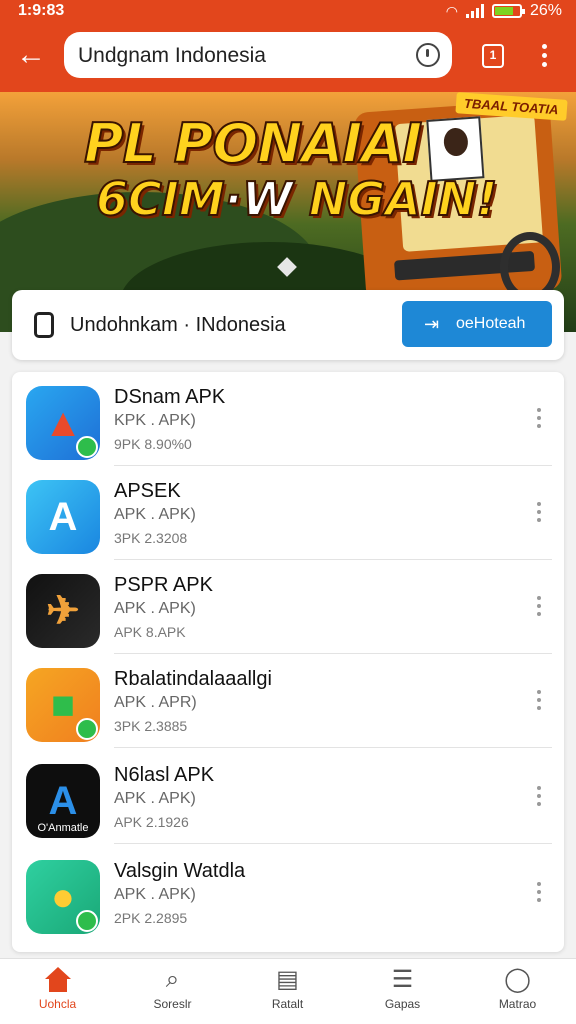 The width and height of the screenshot is (576, 1024). I want to click on list-item: A O'Anmatle N6lasl APK APK . APK) APK 2.1926, so click(288, 797).